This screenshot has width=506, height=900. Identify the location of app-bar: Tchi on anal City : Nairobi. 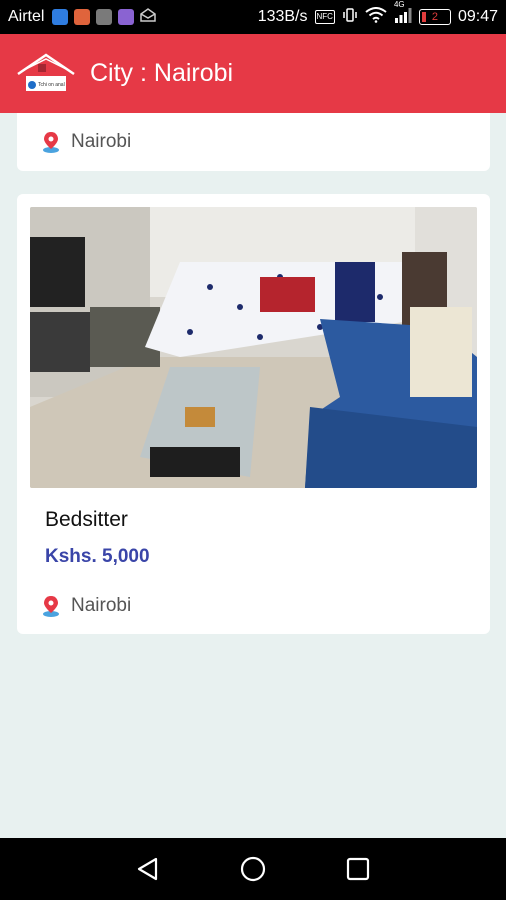
(253, 73).